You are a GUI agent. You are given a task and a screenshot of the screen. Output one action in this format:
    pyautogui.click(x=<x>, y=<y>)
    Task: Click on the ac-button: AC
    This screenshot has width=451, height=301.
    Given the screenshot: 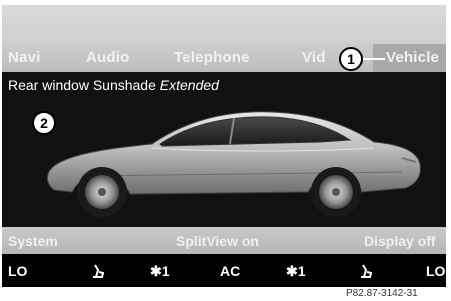 What is the action you would take?
    pyautogui.click(x=230, y=271)
    